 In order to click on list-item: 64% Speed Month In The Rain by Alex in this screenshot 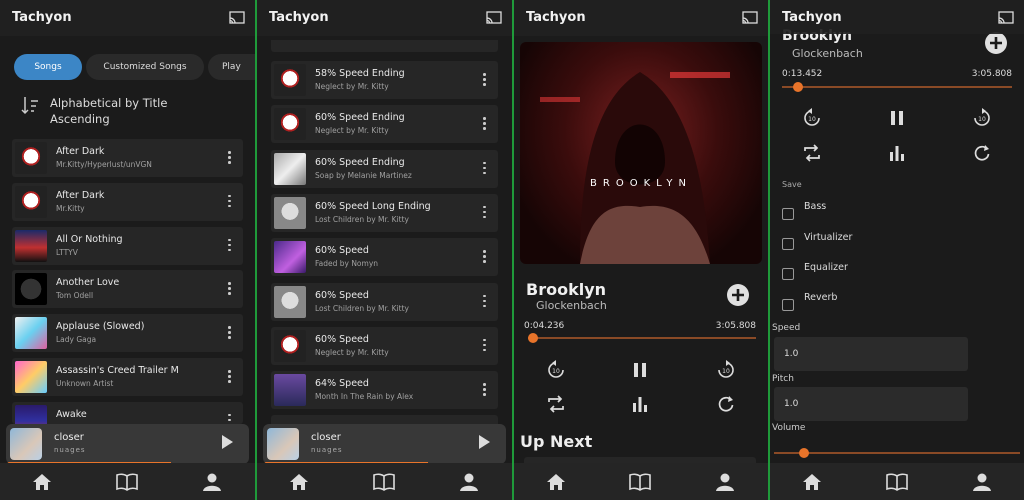, I will do `click(384, 390)`.